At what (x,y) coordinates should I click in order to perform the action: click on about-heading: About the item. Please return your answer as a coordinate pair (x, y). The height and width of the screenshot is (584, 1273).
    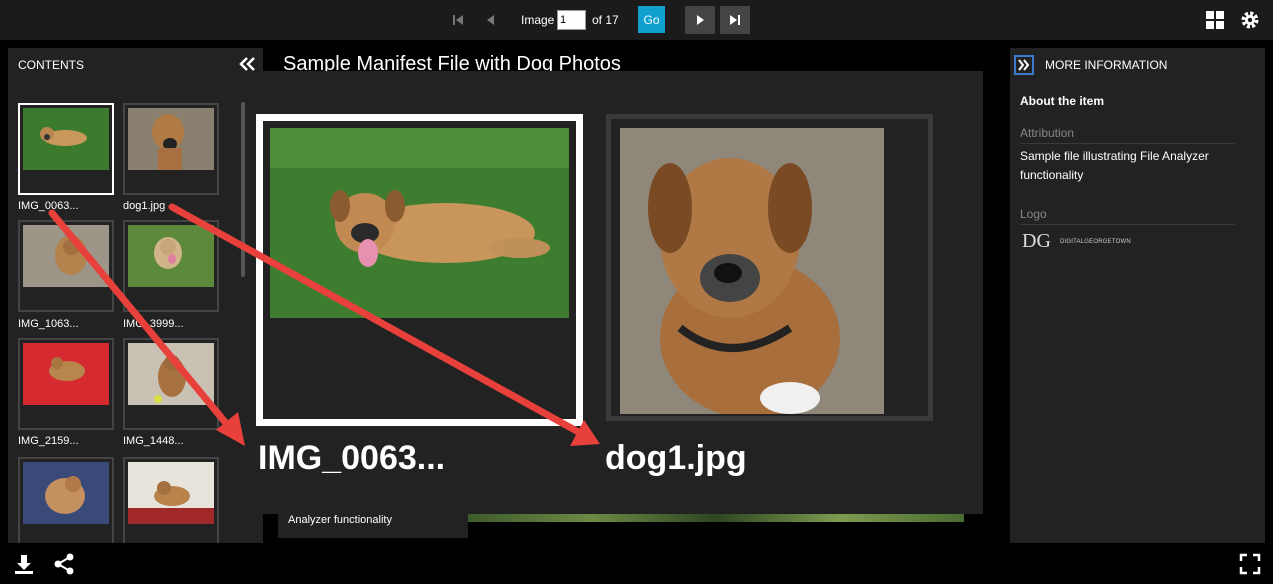
    Looking at the image, I should click on (1062, 101).